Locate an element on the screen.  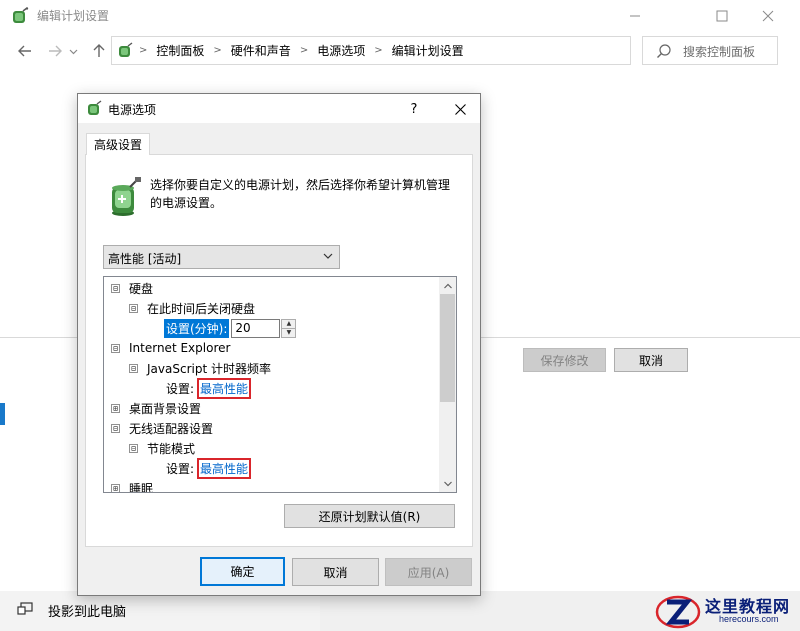
tree-item-javascript-timer: ⊟ JavaScript 计时器频率 is located at coordinates (200, 368).